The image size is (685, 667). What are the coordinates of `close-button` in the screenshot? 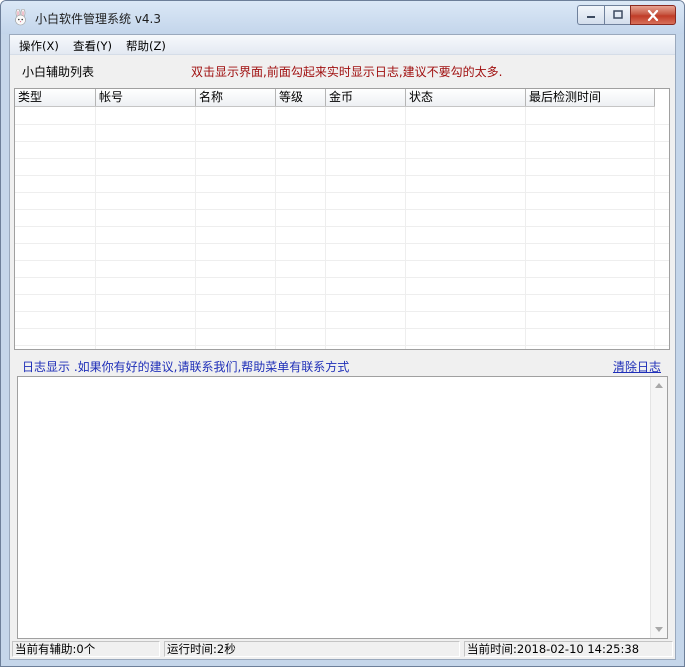 It's located at (653, 15).